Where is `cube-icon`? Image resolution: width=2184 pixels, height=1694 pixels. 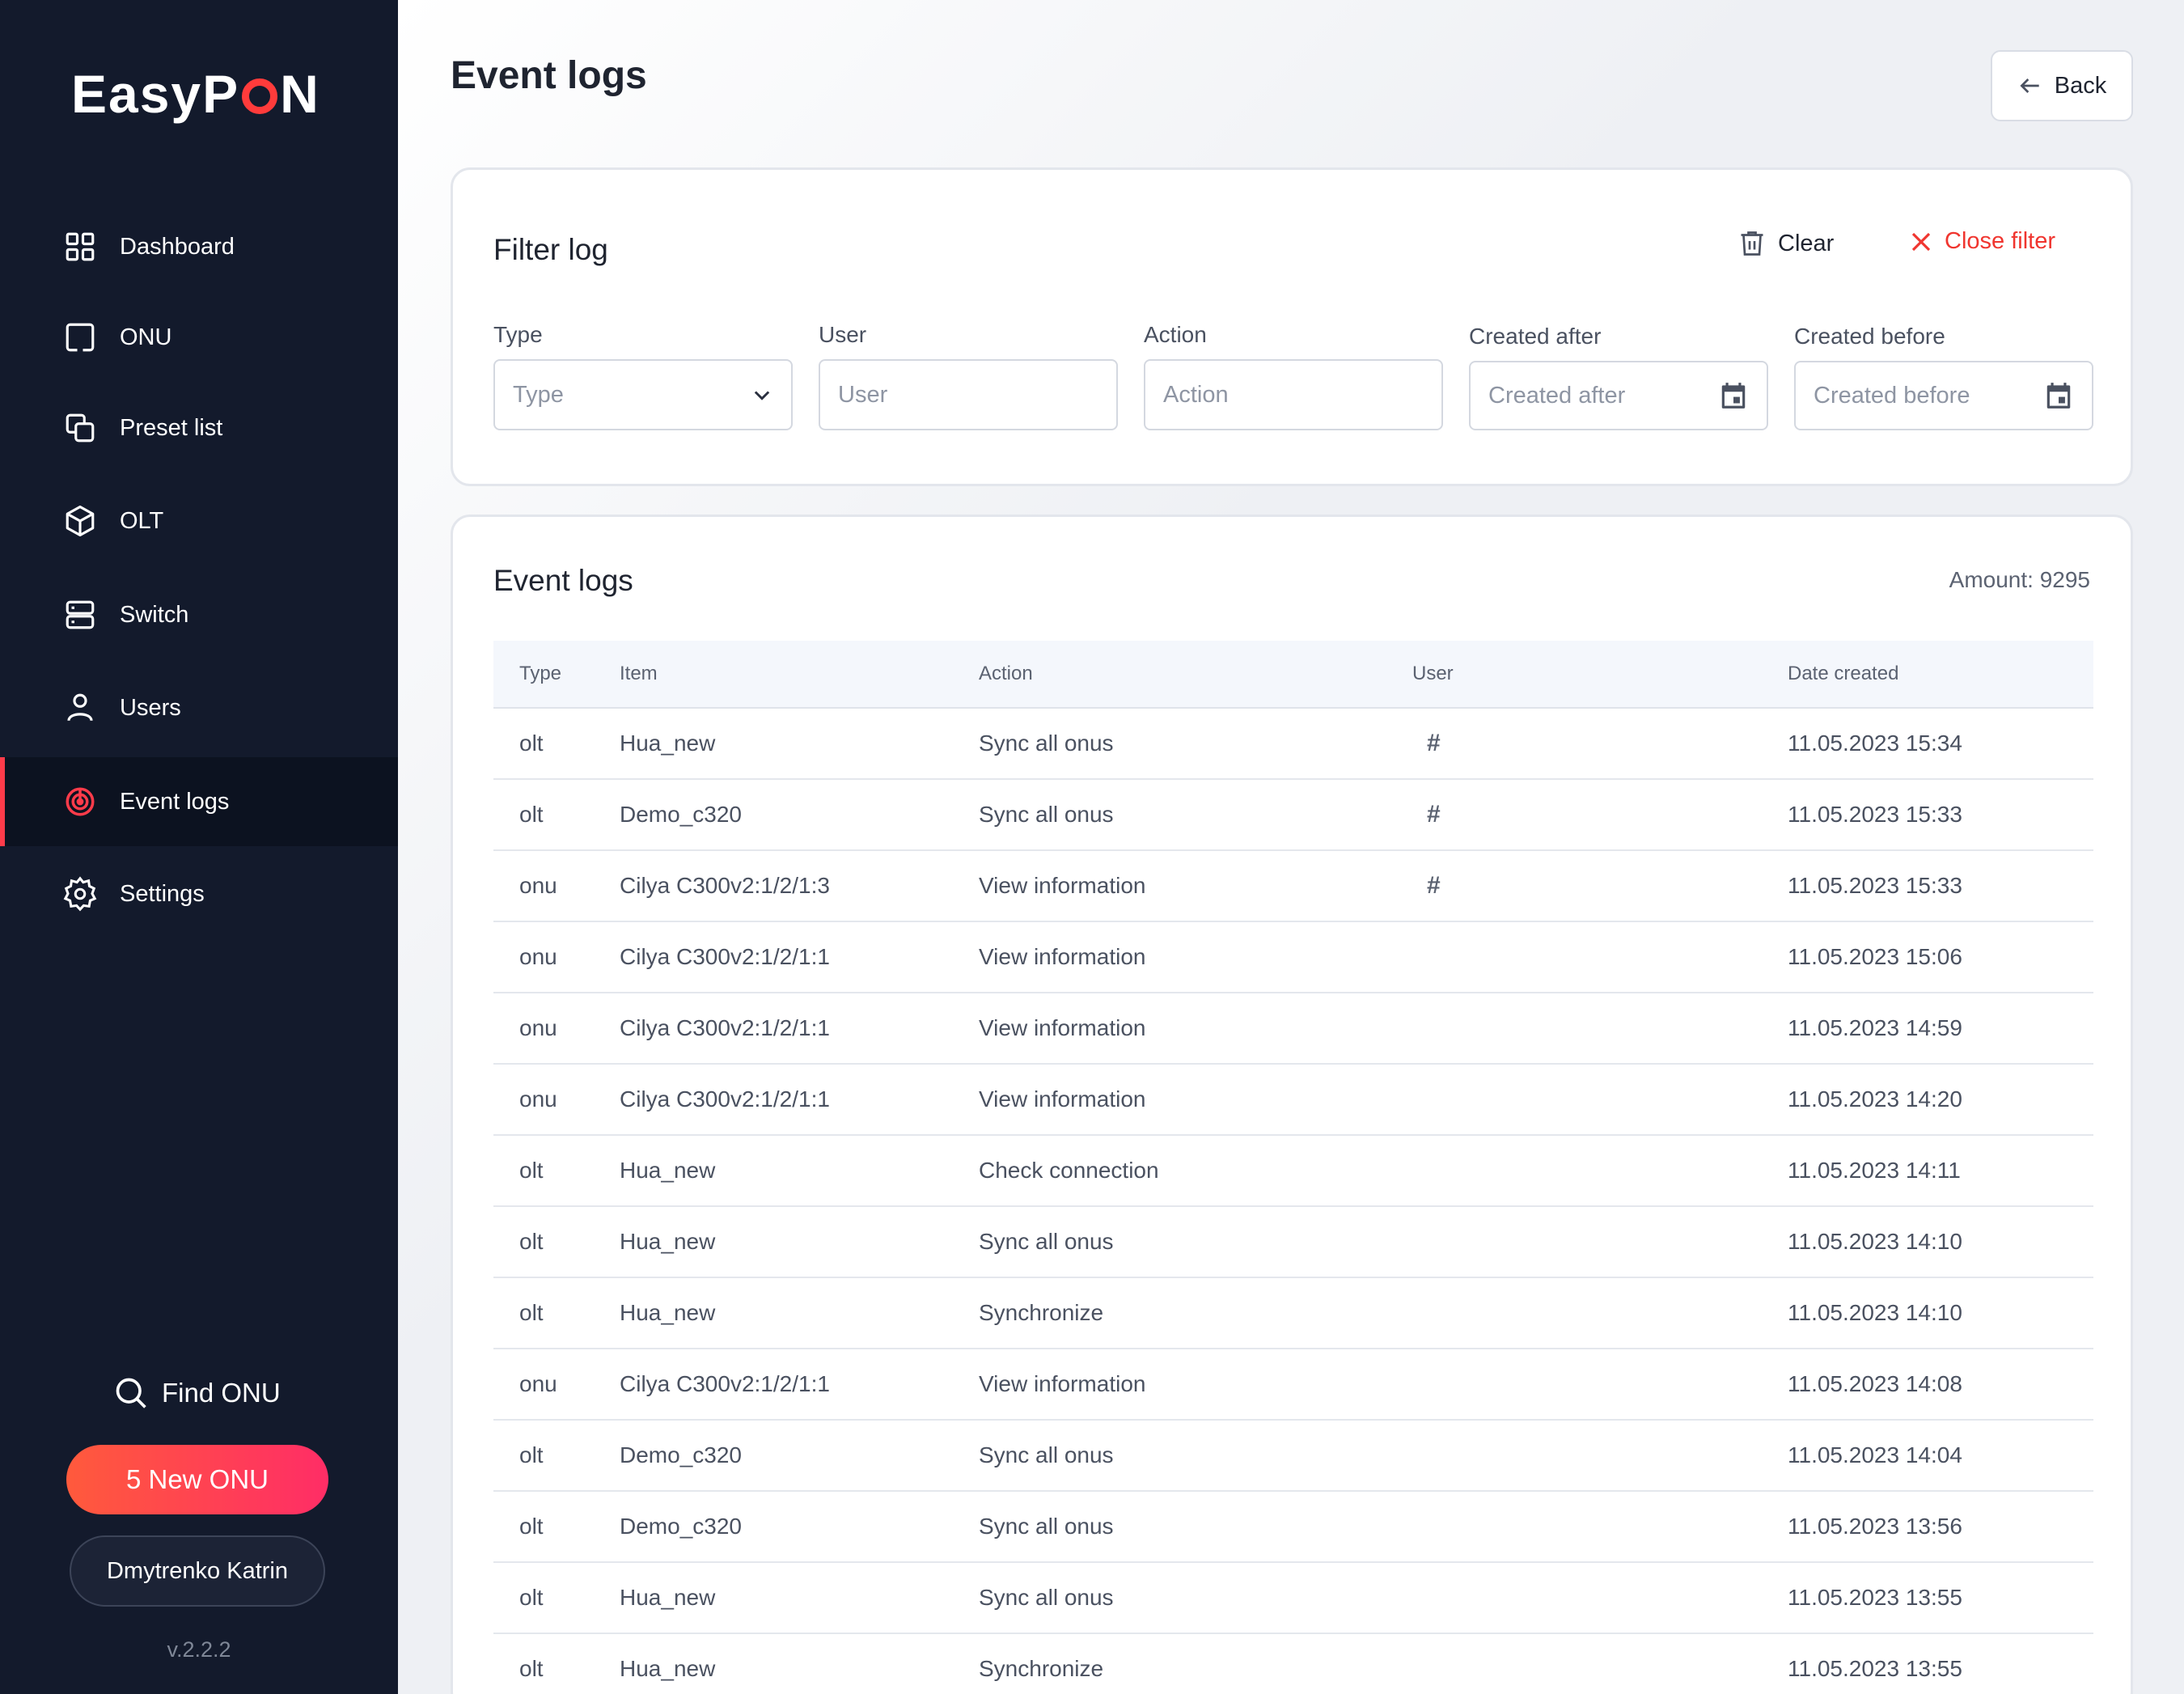 cube-icon is located at coordinates (80, 521).